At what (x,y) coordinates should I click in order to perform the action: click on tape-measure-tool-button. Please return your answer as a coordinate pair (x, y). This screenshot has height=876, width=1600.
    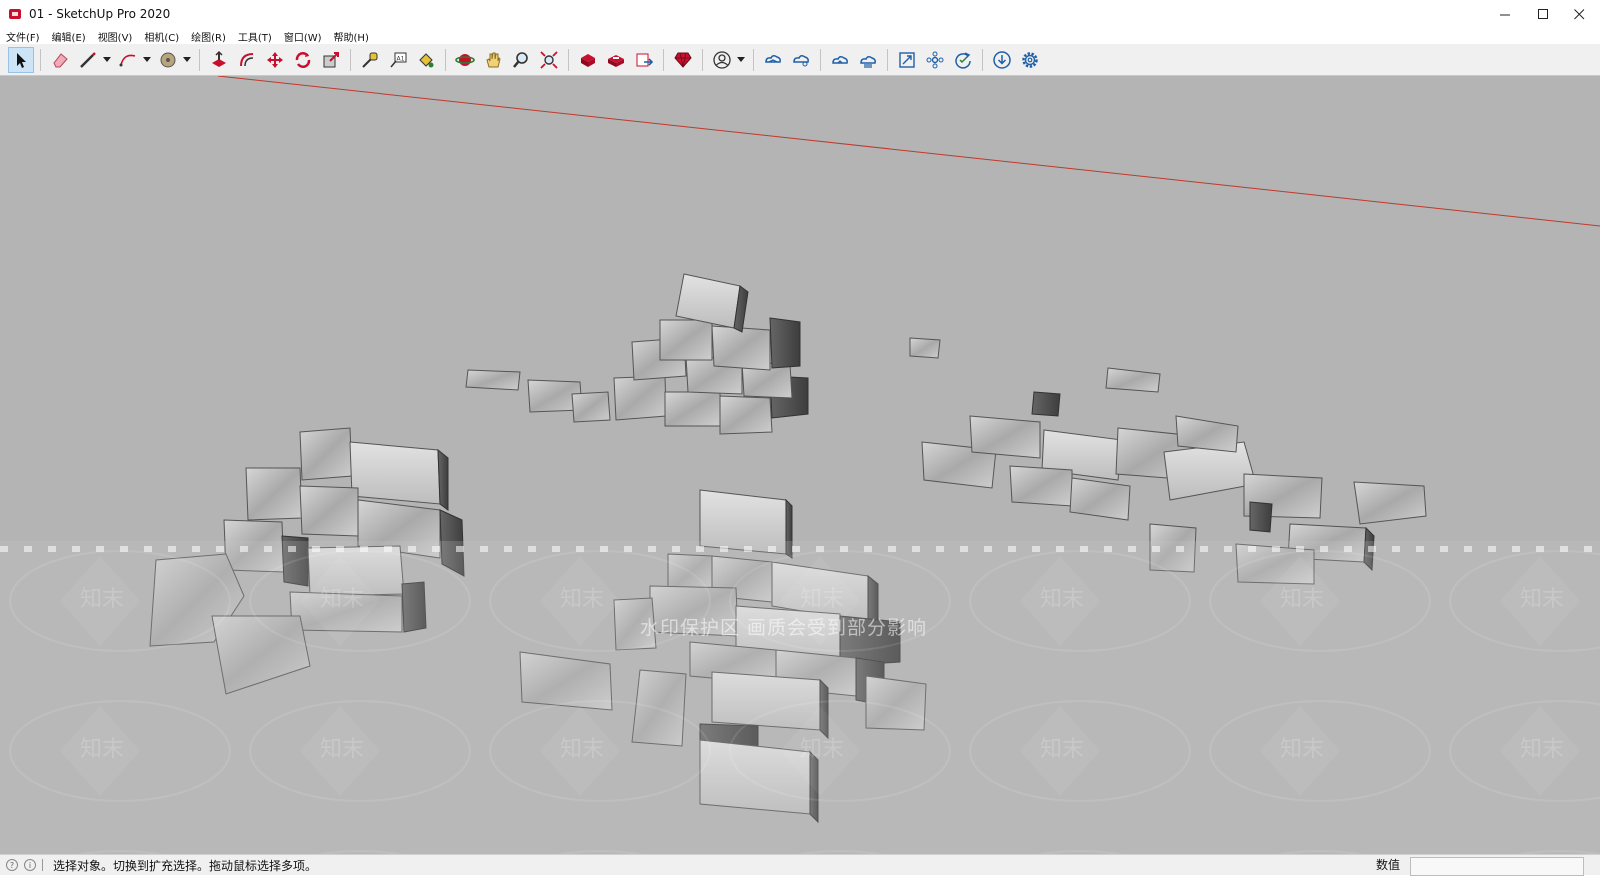
    Looking at the image, I should click on (370, 60).